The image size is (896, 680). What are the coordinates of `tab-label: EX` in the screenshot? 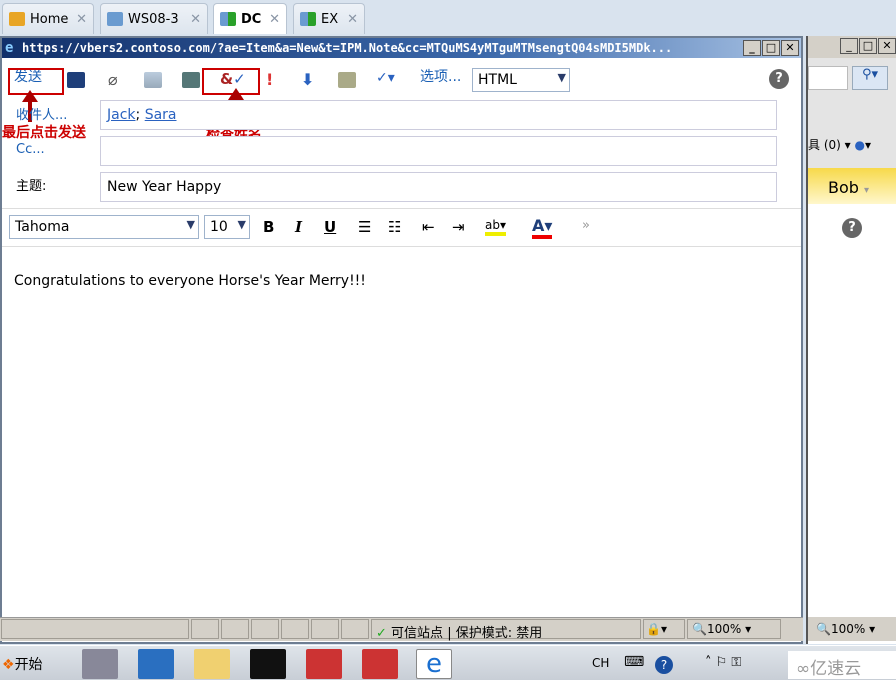 It's located at (330, 19).